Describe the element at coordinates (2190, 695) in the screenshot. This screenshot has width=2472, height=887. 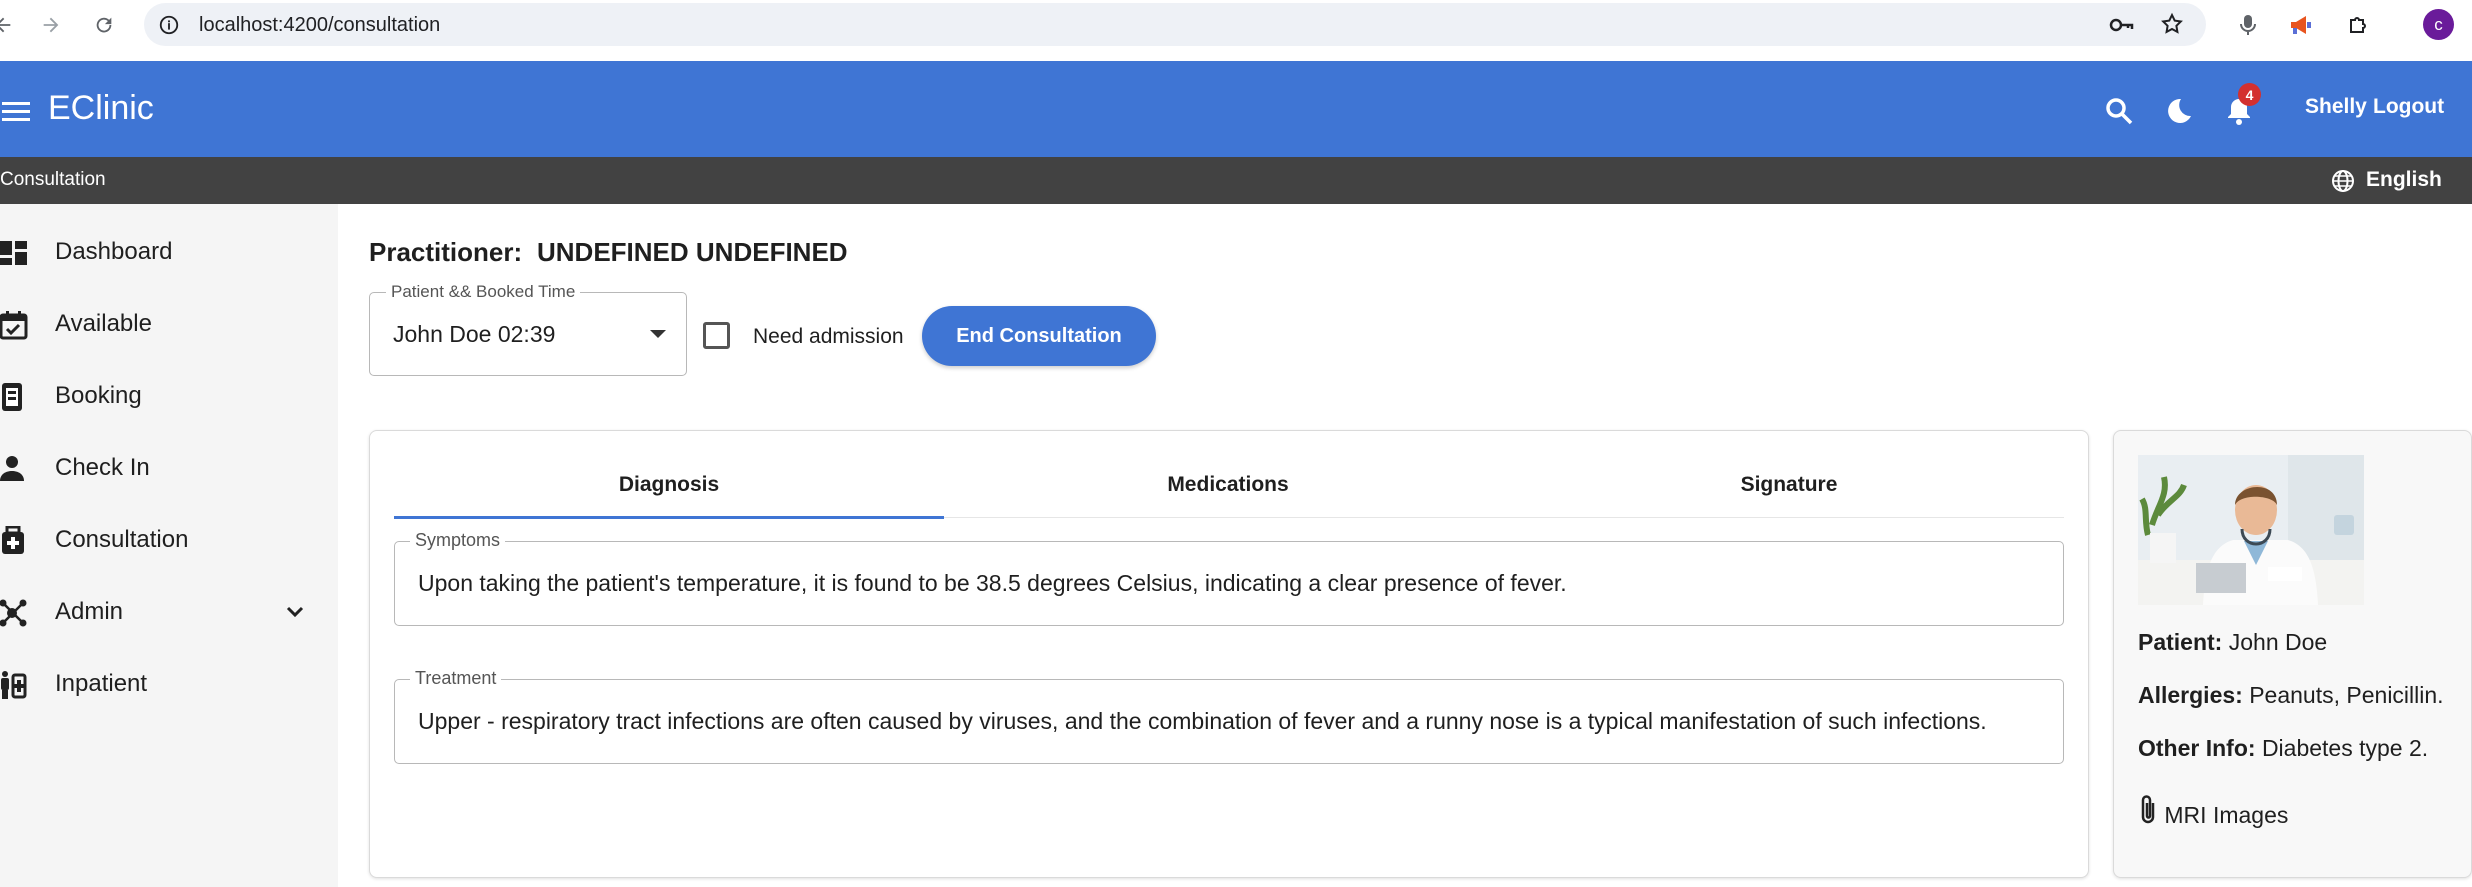
I see `allergies-label: Allergies:` at that location.